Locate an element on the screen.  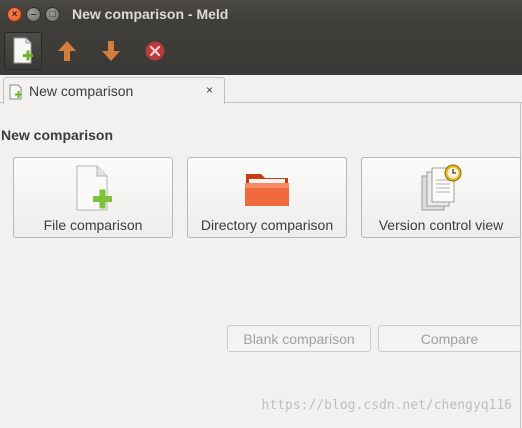
folder-icon is located at coordinates (267, 190).